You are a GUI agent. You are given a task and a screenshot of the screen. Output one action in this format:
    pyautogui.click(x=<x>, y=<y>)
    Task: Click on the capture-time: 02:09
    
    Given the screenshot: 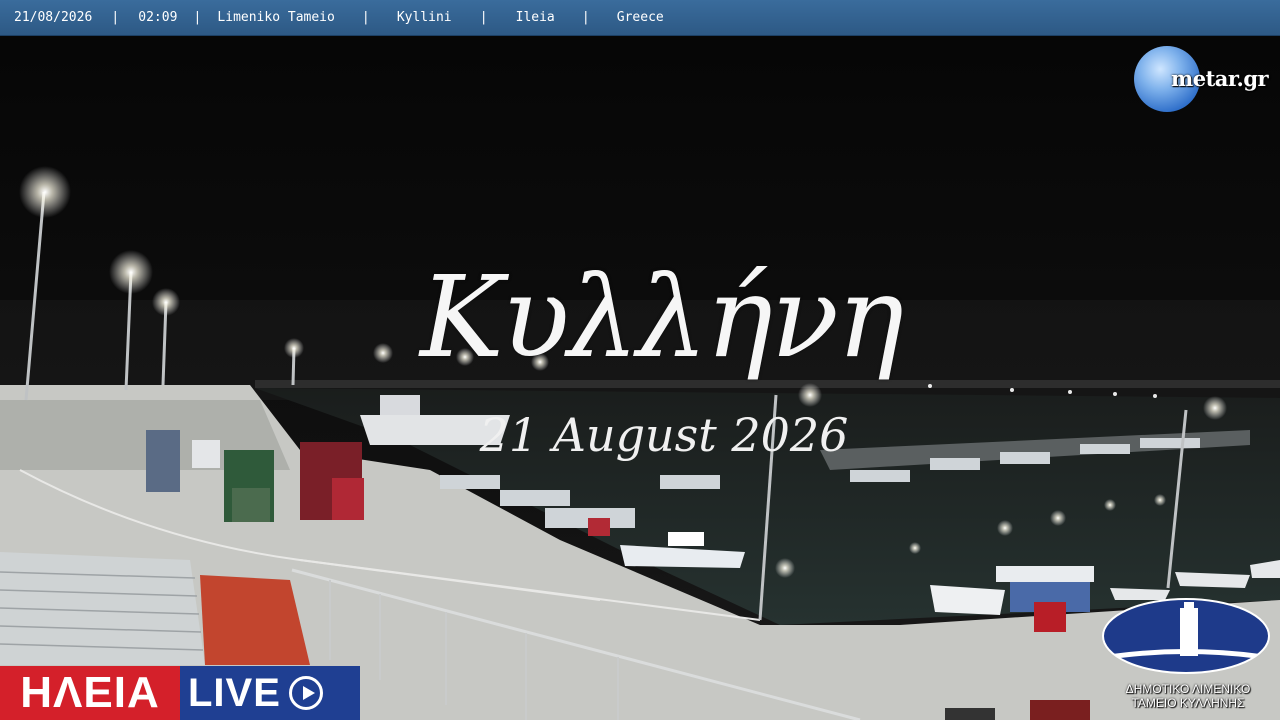 What is the action you would take?
    pyautogui.click(x=158, y=17)
    